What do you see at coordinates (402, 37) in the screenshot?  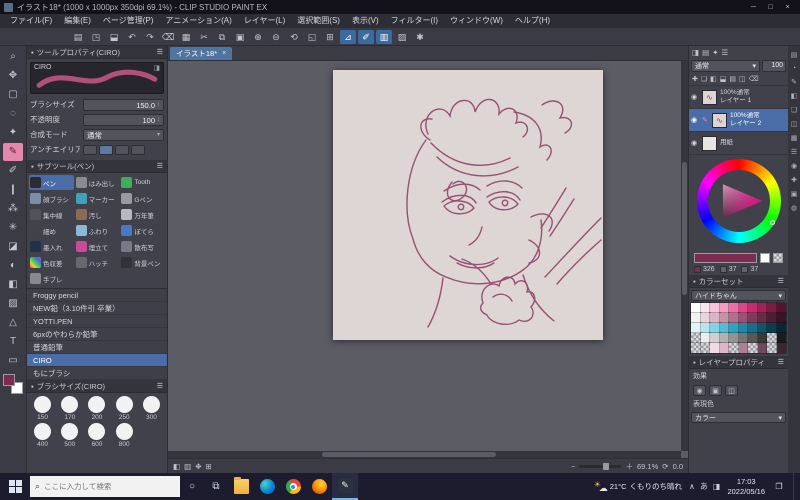 I see `material-icon: ▨` at bounding box center [402, 37].